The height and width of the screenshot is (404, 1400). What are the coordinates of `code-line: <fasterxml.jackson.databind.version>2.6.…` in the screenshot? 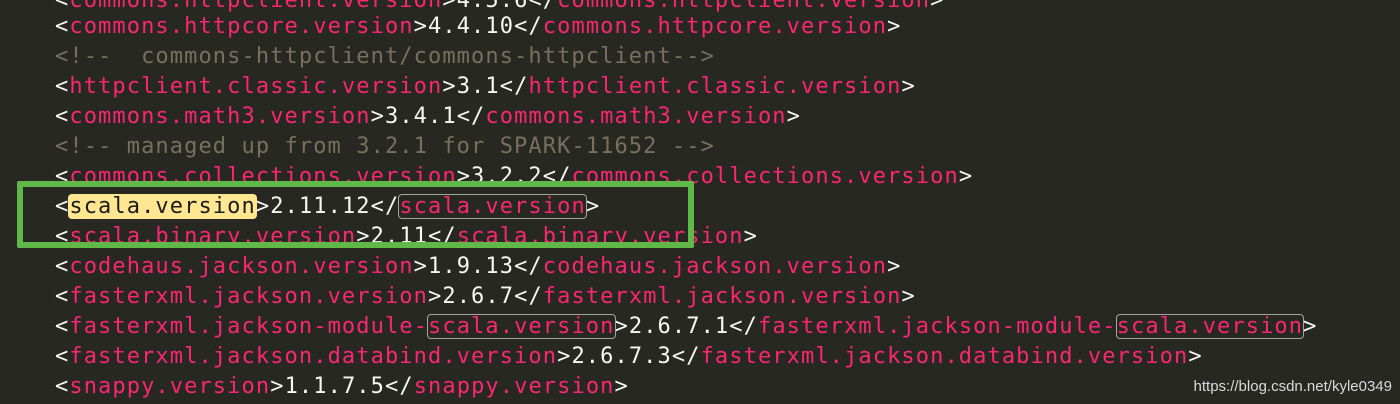 It's located at (629, 356).